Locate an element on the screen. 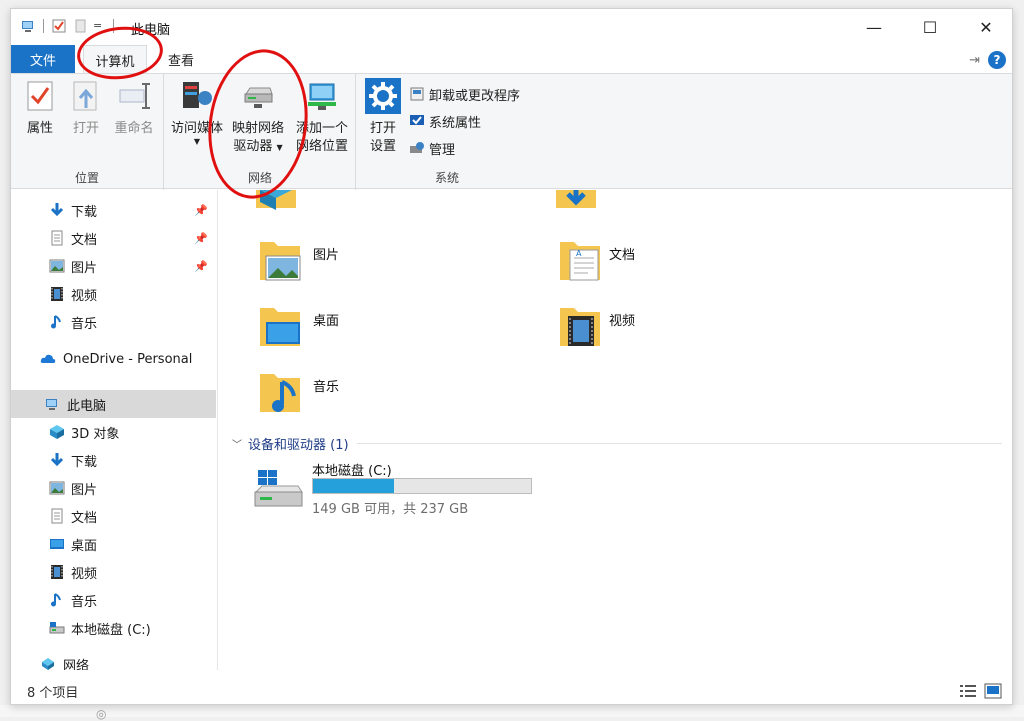 The height and width of the screenshot is (721, 1024). 3d-objects-folder-icon is located at coordinates (276, 203).